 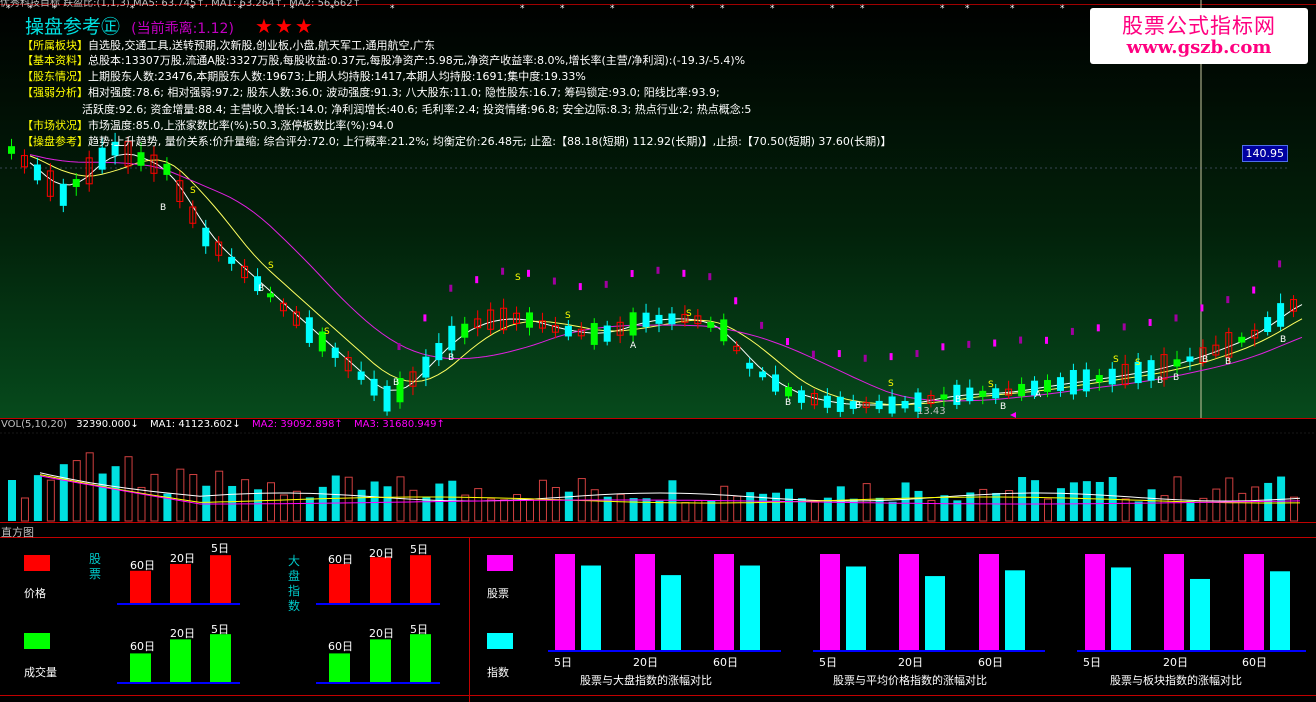 I want to click on watermark-line1: 股票公式指标网, so click(x=1199, y=25).